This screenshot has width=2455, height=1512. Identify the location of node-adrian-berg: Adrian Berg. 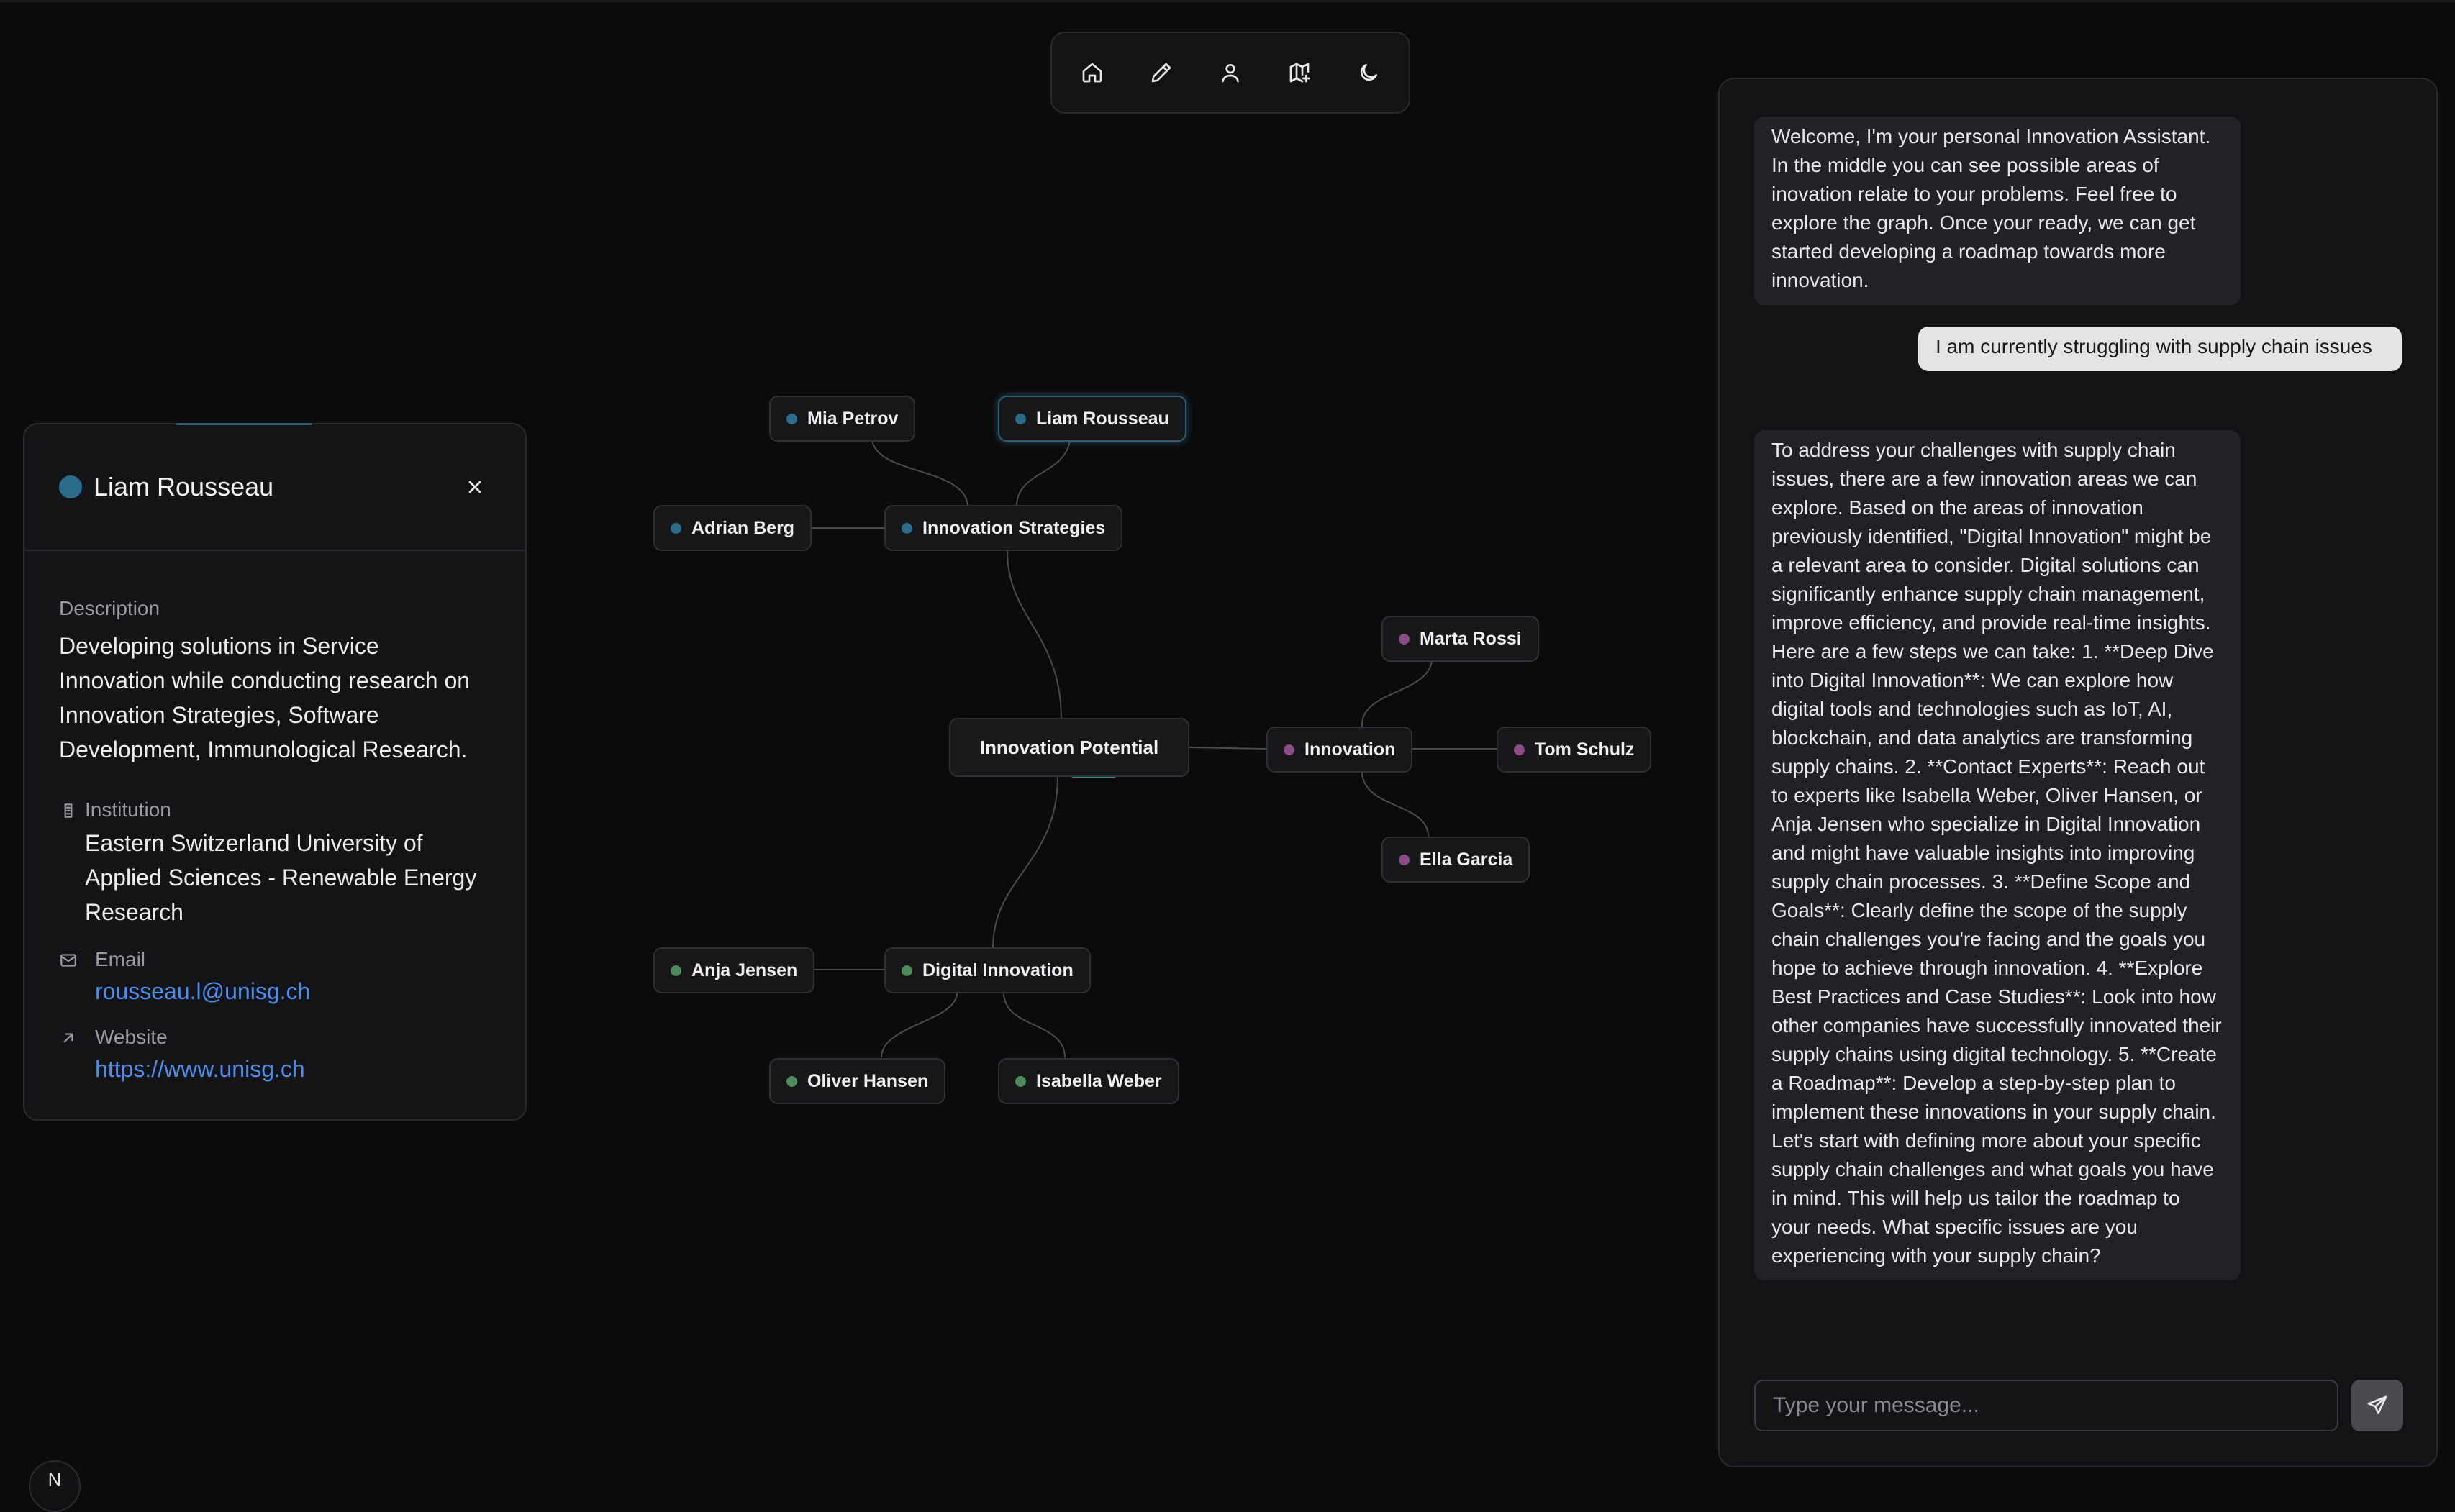
(732, 528).